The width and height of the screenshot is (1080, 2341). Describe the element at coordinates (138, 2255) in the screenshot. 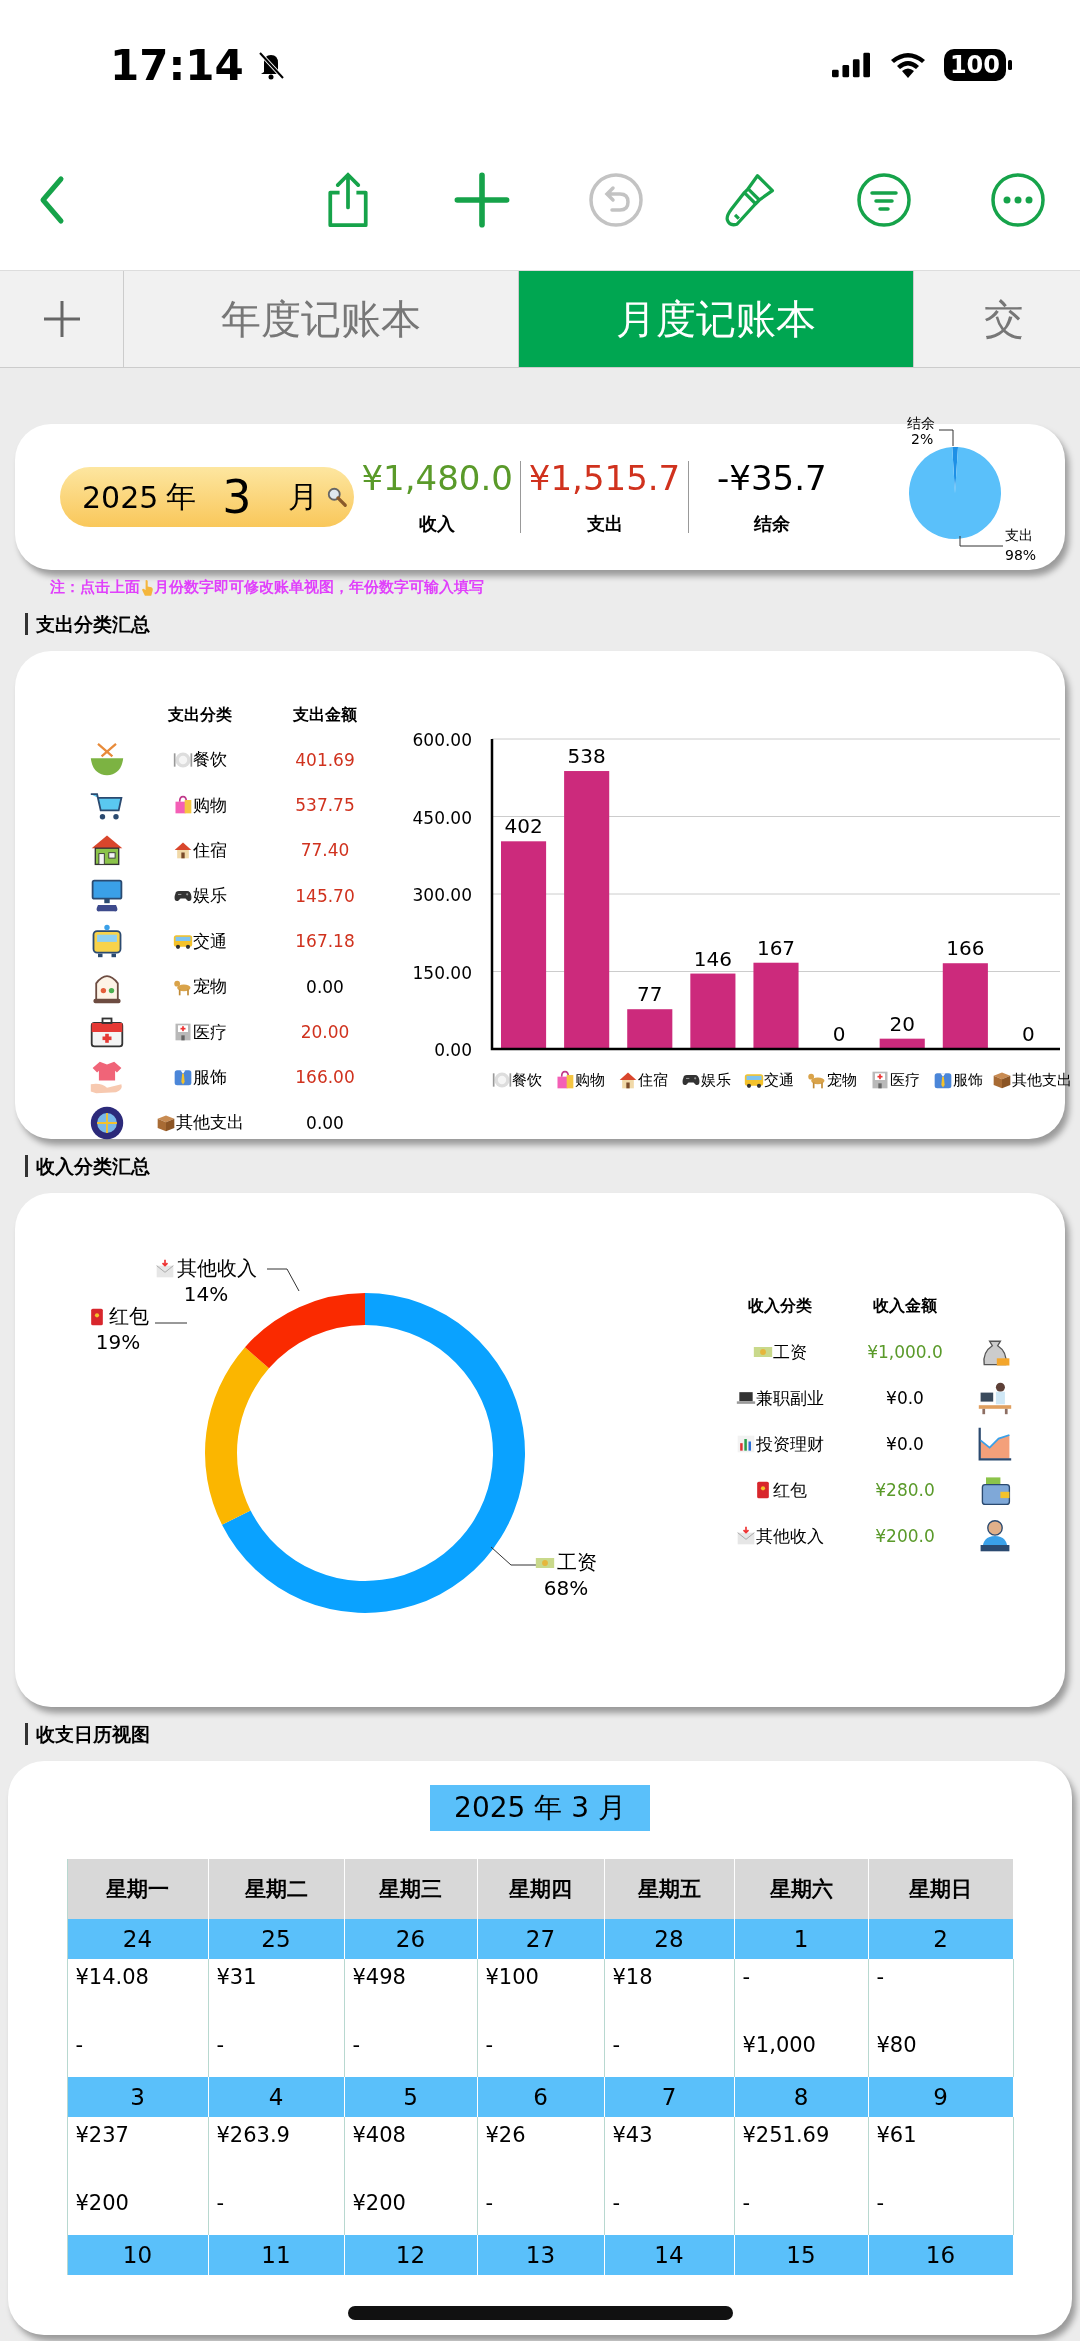

I see `day-number: 10` at that location.